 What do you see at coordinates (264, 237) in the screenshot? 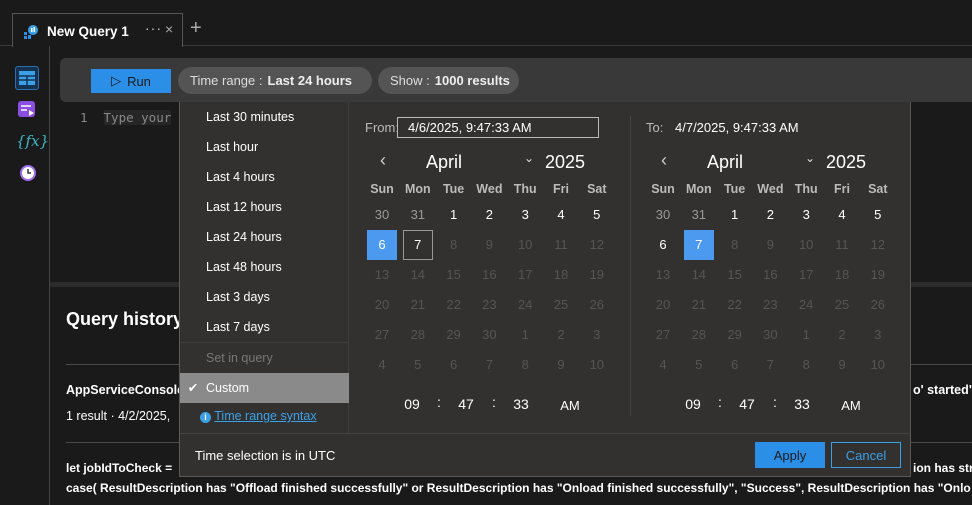
I see `time-option: Last 24 hours` at bounding box center [264, 237].